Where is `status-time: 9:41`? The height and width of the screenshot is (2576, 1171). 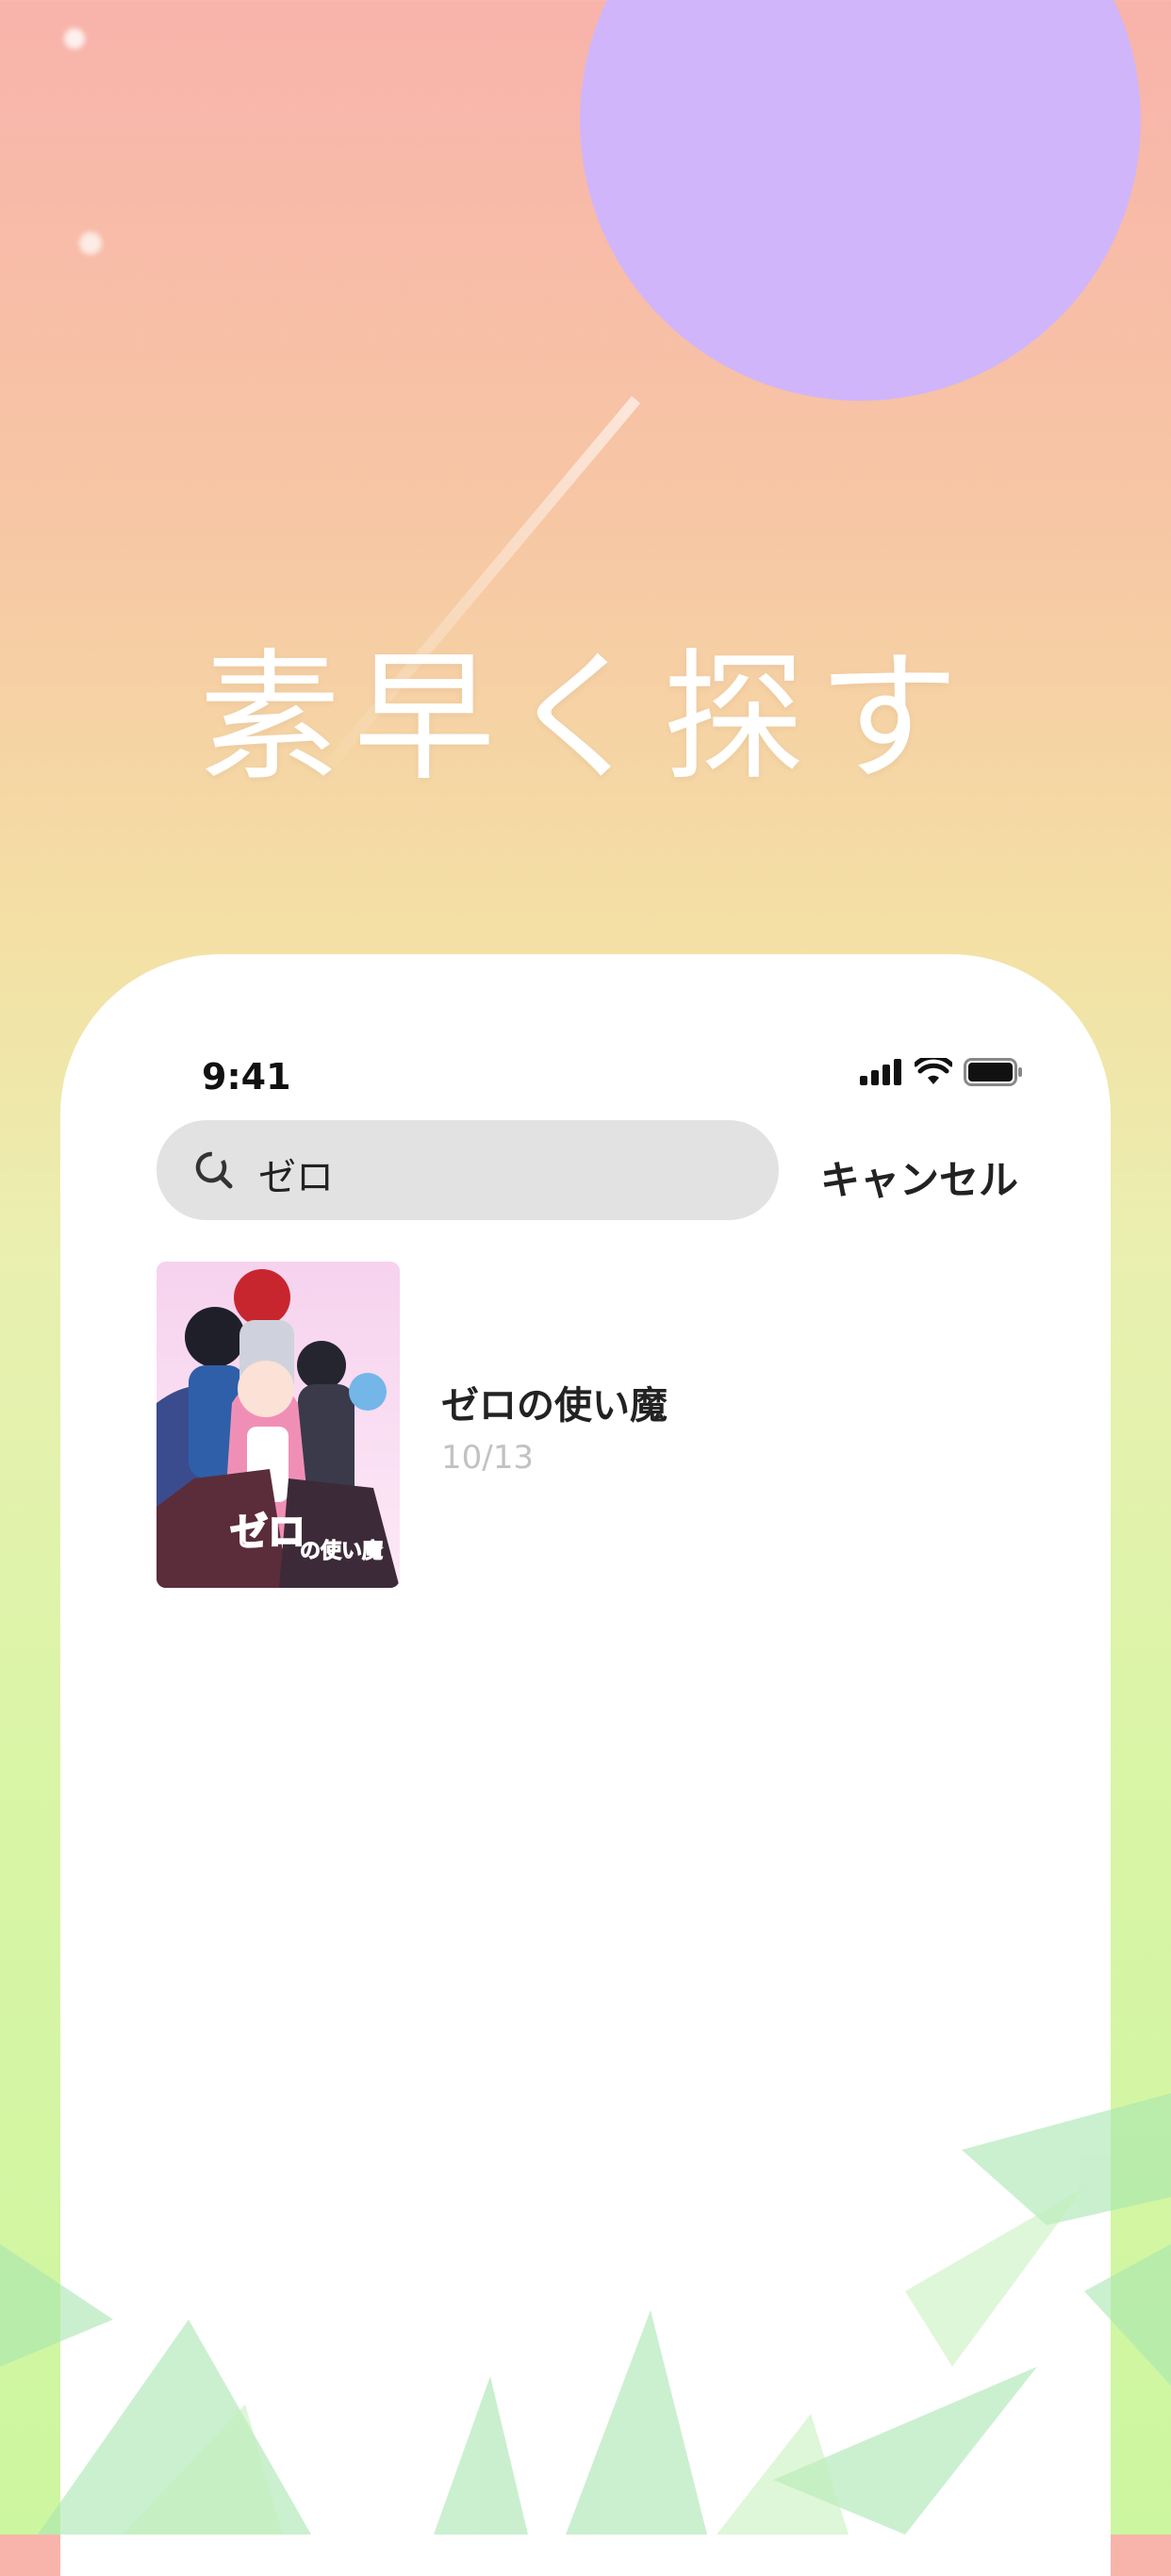
status-time: 9:41 is located at coordinates (246, 1077).